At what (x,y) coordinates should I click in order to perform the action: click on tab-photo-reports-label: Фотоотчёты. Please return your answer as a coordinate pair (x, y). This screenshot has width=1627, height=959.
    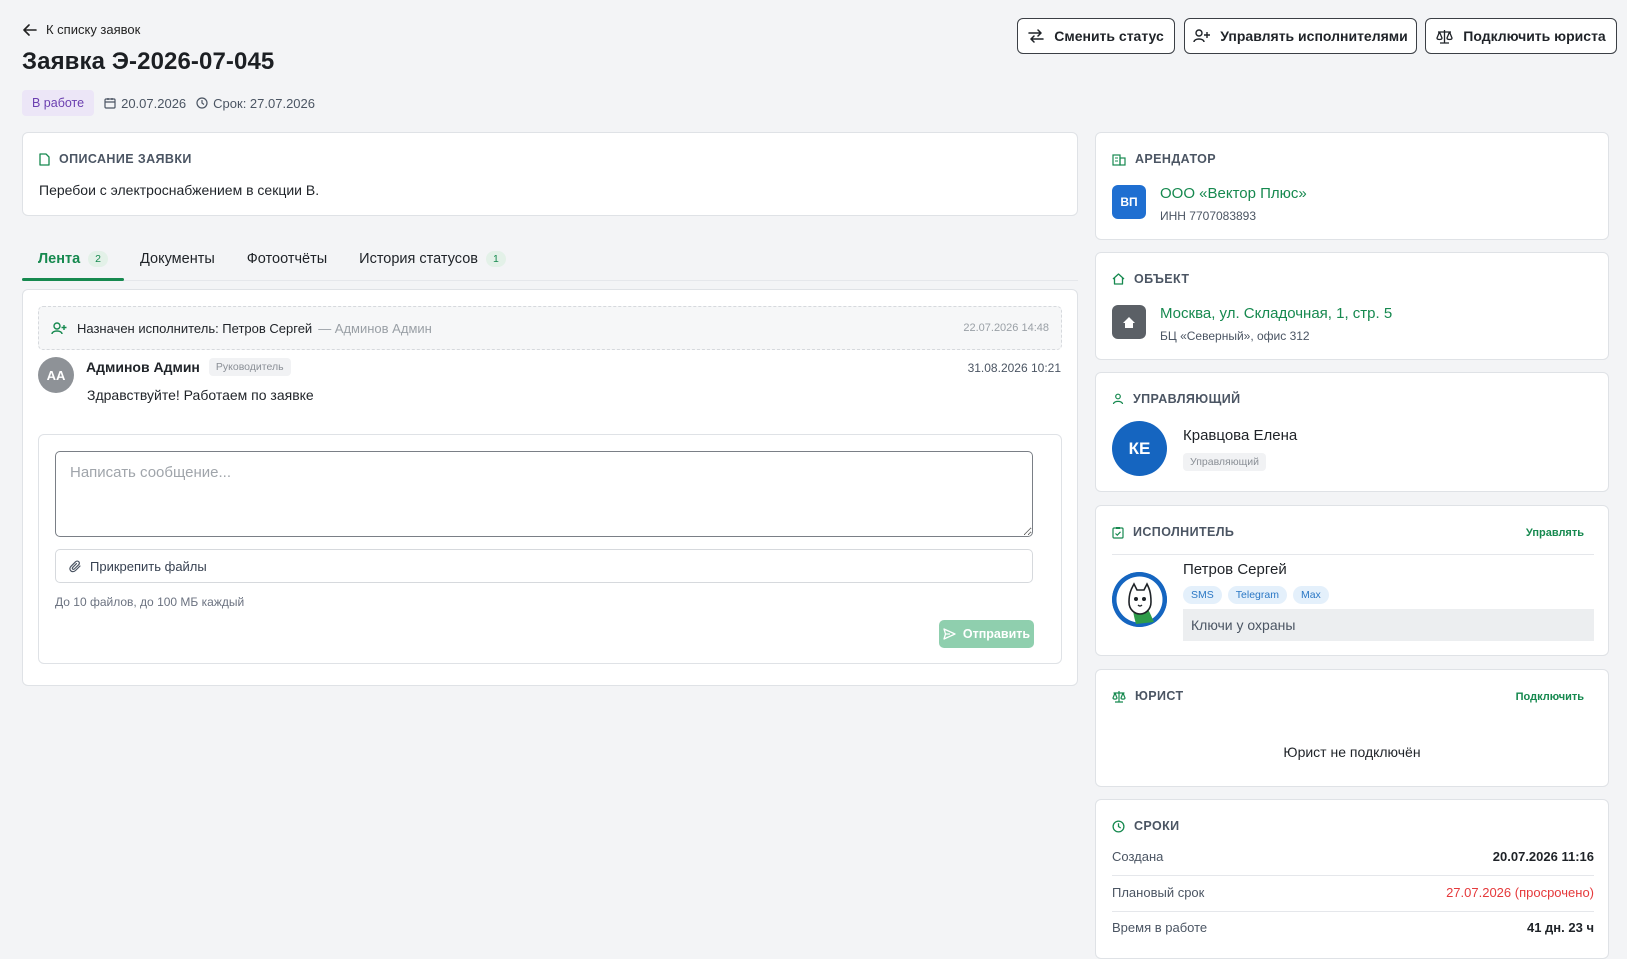
    Looking at the image, I should click on (287, 259).